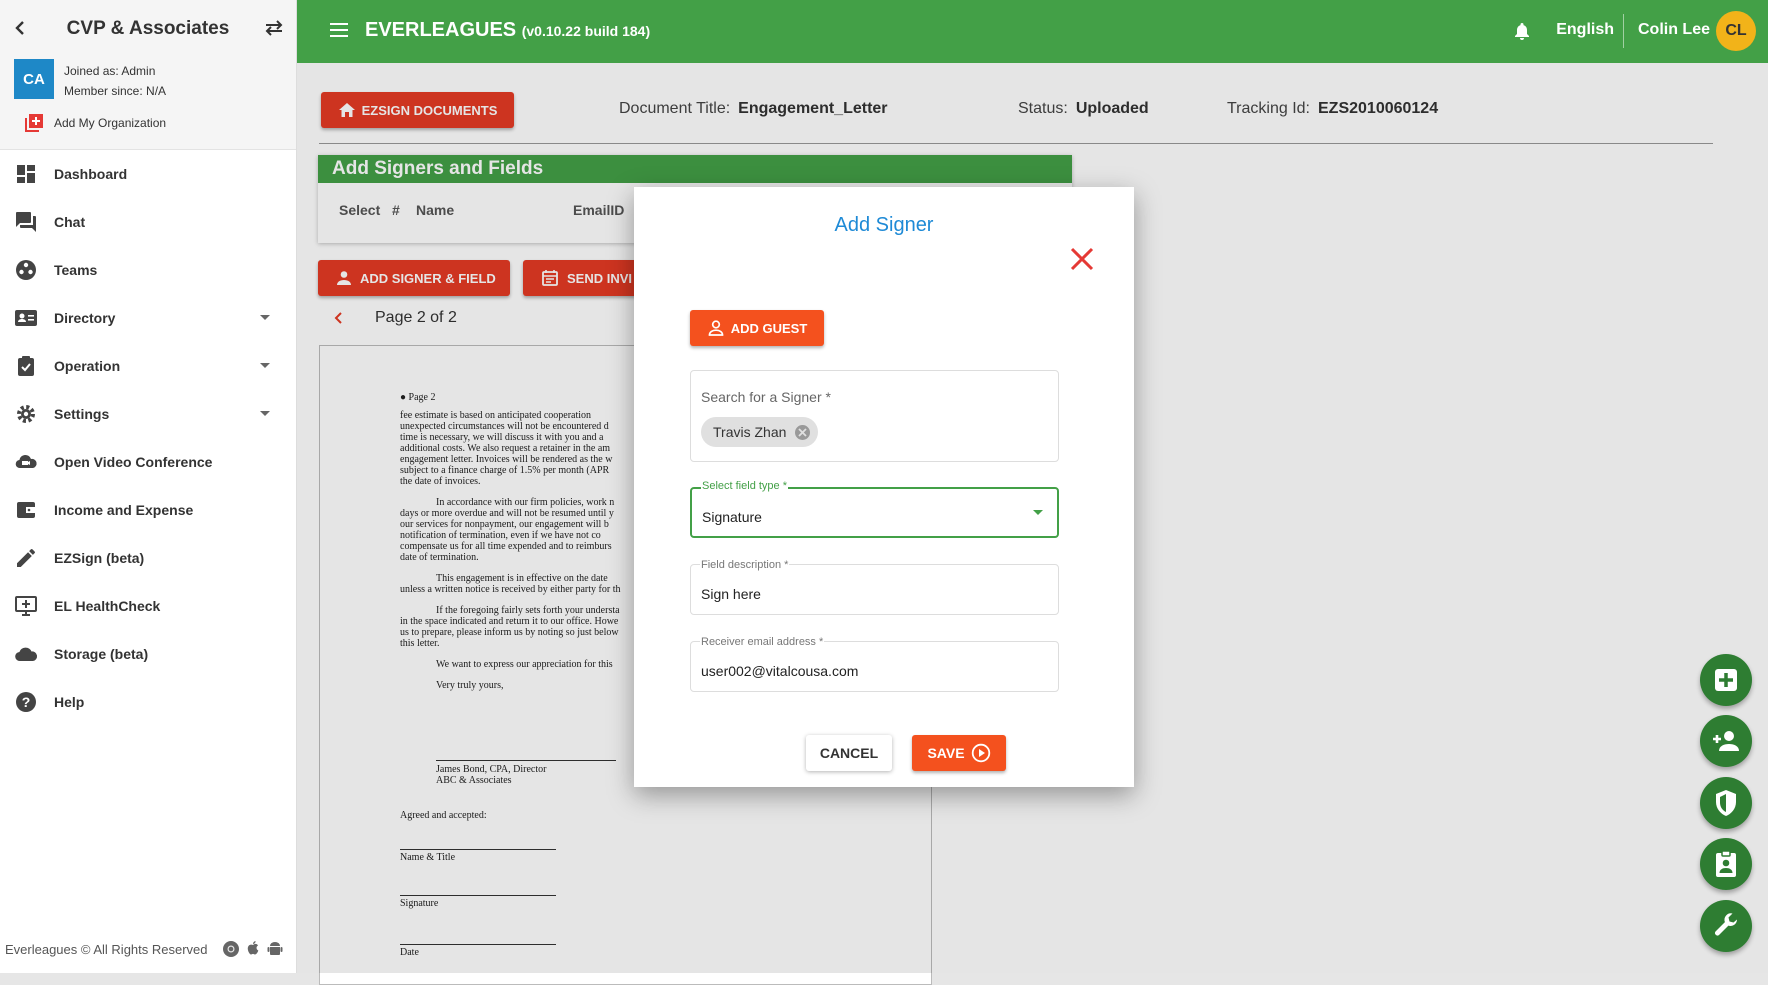 The width and height of the screenshot is (1768, 985). What do you see at coordinates (884, 225) in the screenshot?
I see `dialog-title: Add Signer` at bounding box center [884, 225].